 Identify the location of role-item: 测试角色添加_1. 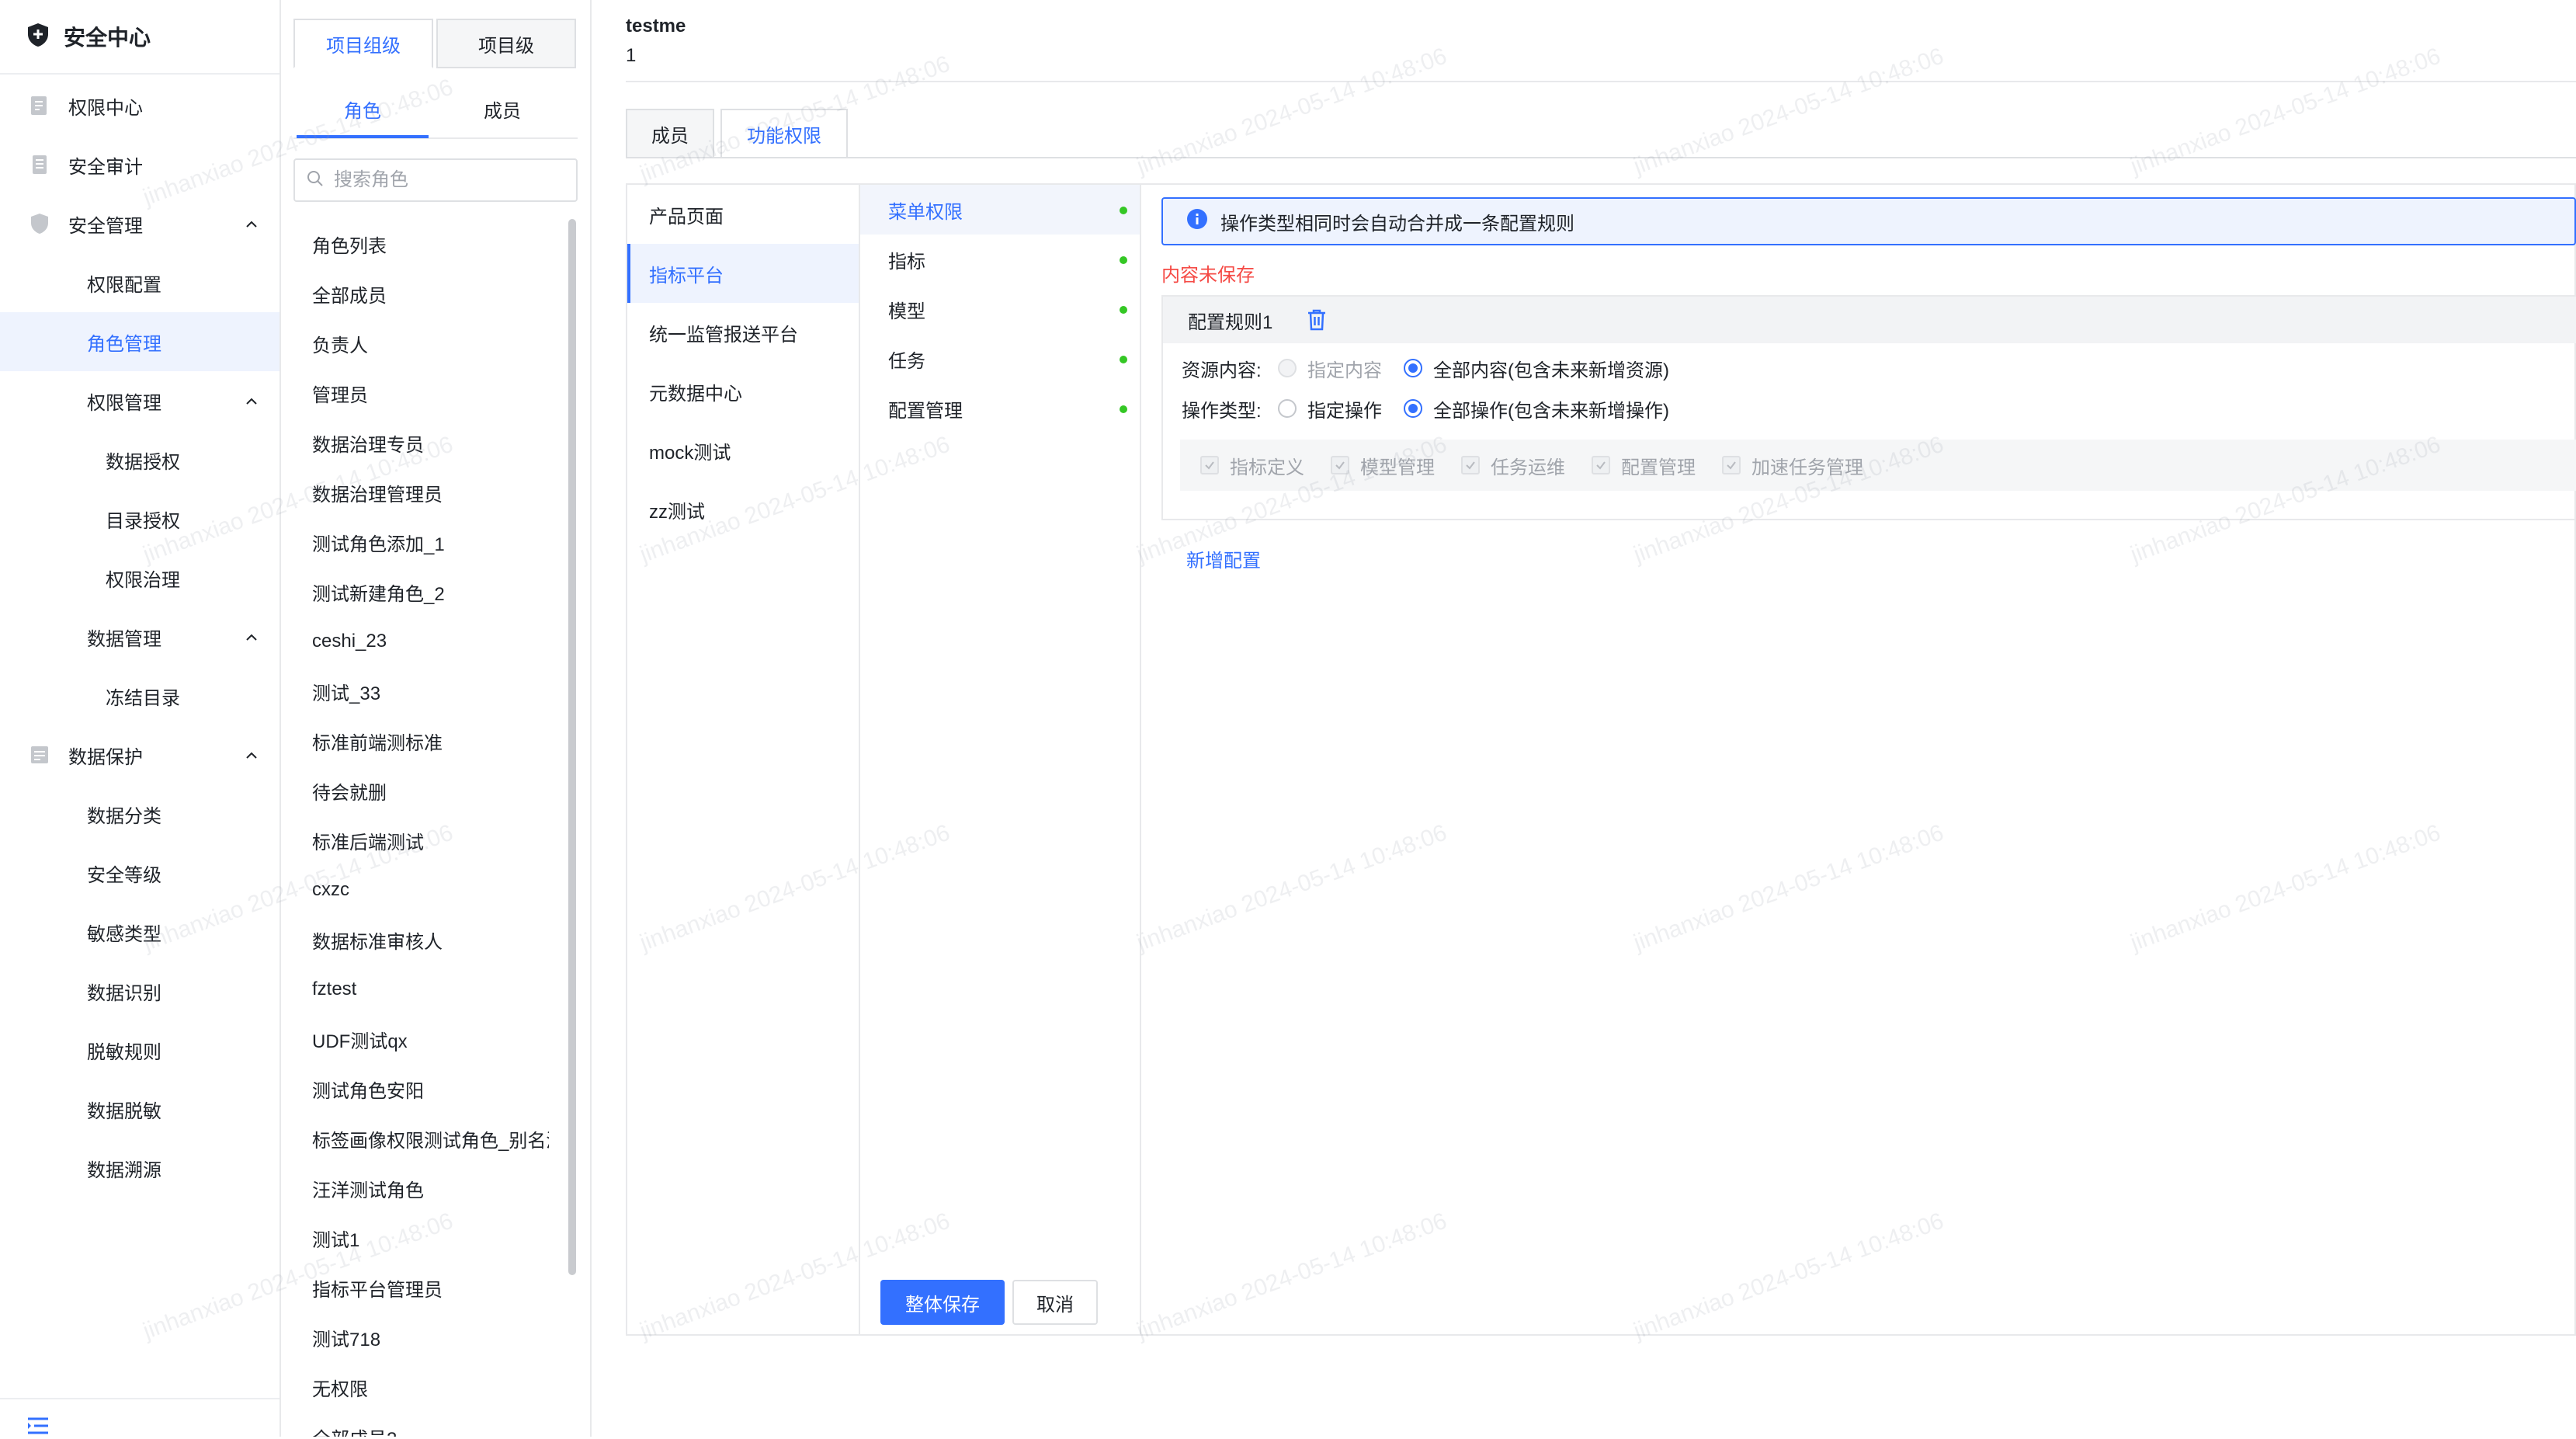
(415, 542).